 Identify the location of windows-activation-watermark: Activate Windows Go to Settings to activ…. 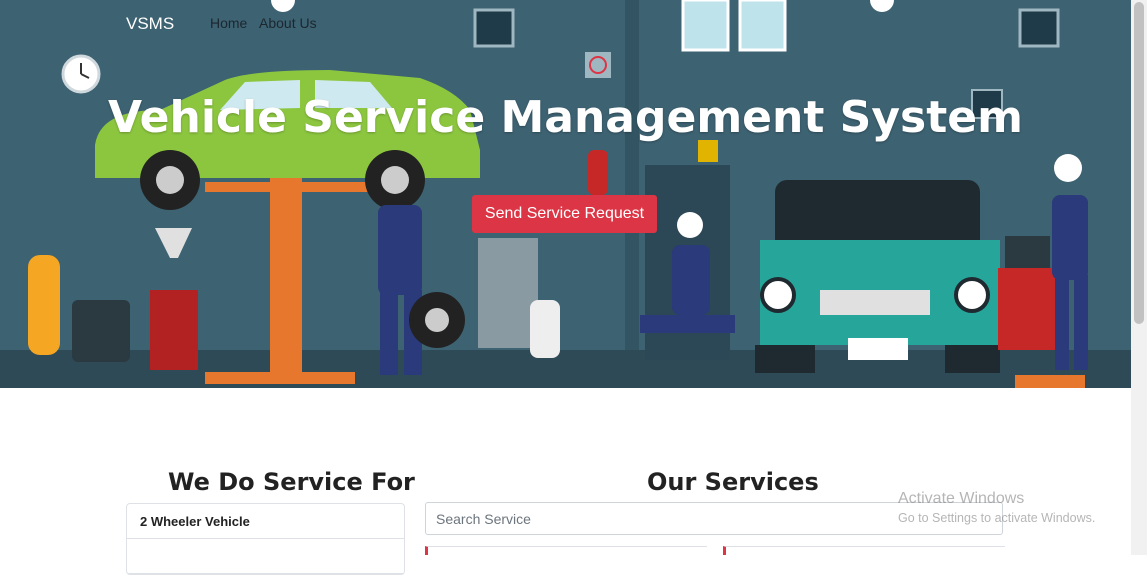
(996, 507).